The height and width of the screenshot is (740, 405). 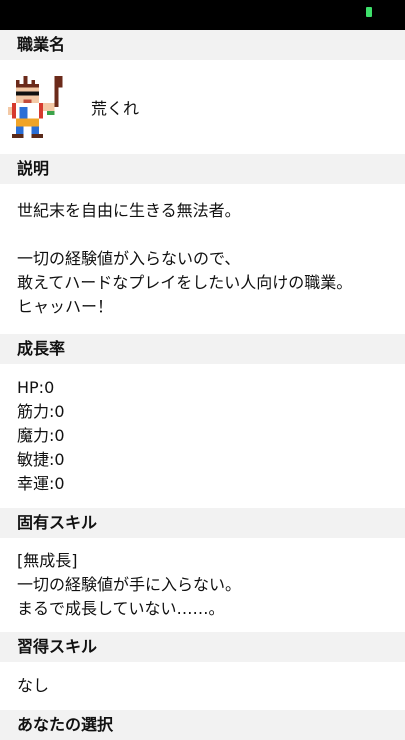 I want to click on growth-header: 成長率, so click(x=202, y=349).